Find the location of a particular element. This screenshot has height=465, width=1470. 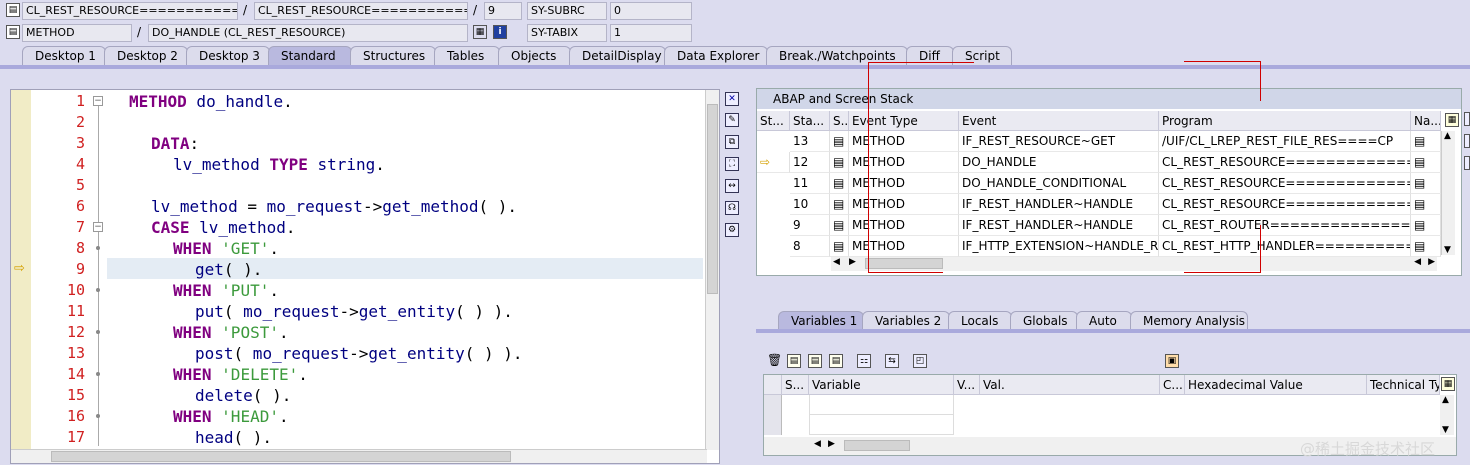

column-header: Event is located at coordinates (1059, 121).